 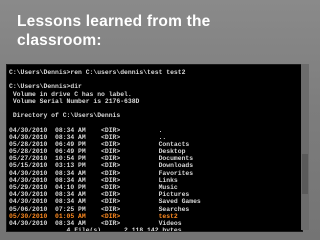 What do you see at coordinates (93, 216) in the screenshot?
I see `console-line-highlighted: 05/30/2010 01:05 AM <DIR> test2` at bounding box center [93, 216].